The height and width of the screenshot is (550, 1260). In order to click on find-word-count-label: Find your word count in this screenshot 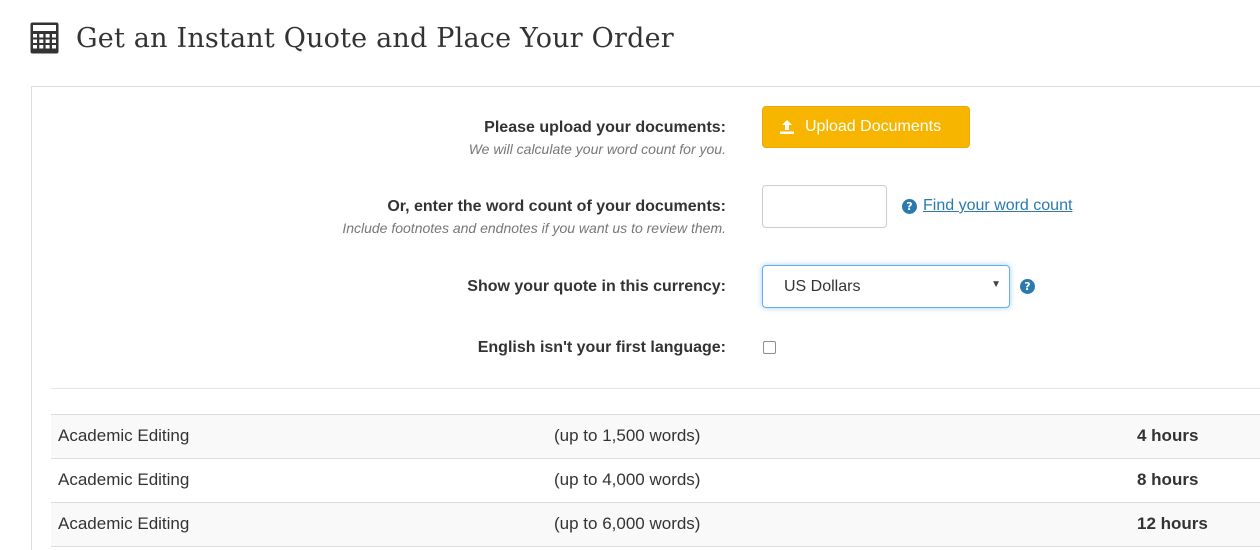, I will do `click(998, 205)`.